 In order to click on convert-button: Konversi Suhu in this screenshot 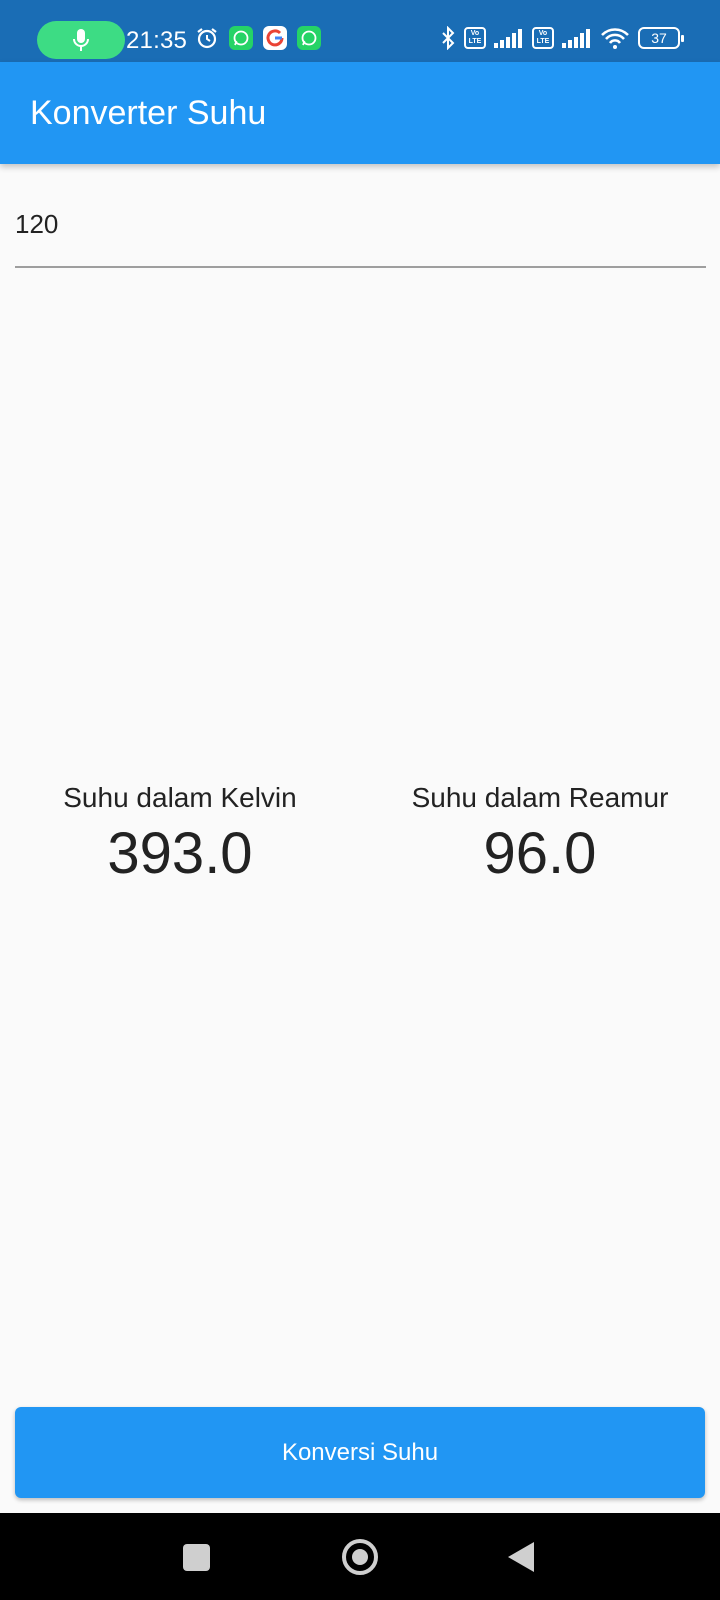, I will do `click(360, 1452)`.